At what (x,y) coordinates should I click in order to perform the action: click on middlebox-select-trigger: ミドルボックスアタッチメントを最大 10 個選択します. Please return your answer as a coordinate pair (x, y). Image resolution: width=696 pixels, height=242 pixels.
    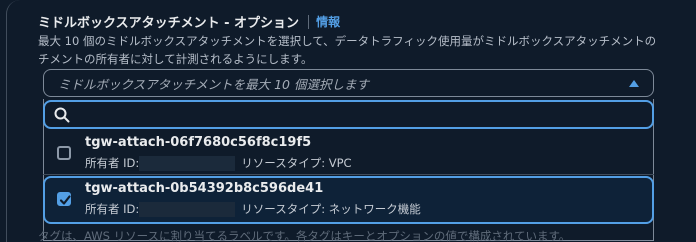
    Looking at the image, I should click on (348, 83).